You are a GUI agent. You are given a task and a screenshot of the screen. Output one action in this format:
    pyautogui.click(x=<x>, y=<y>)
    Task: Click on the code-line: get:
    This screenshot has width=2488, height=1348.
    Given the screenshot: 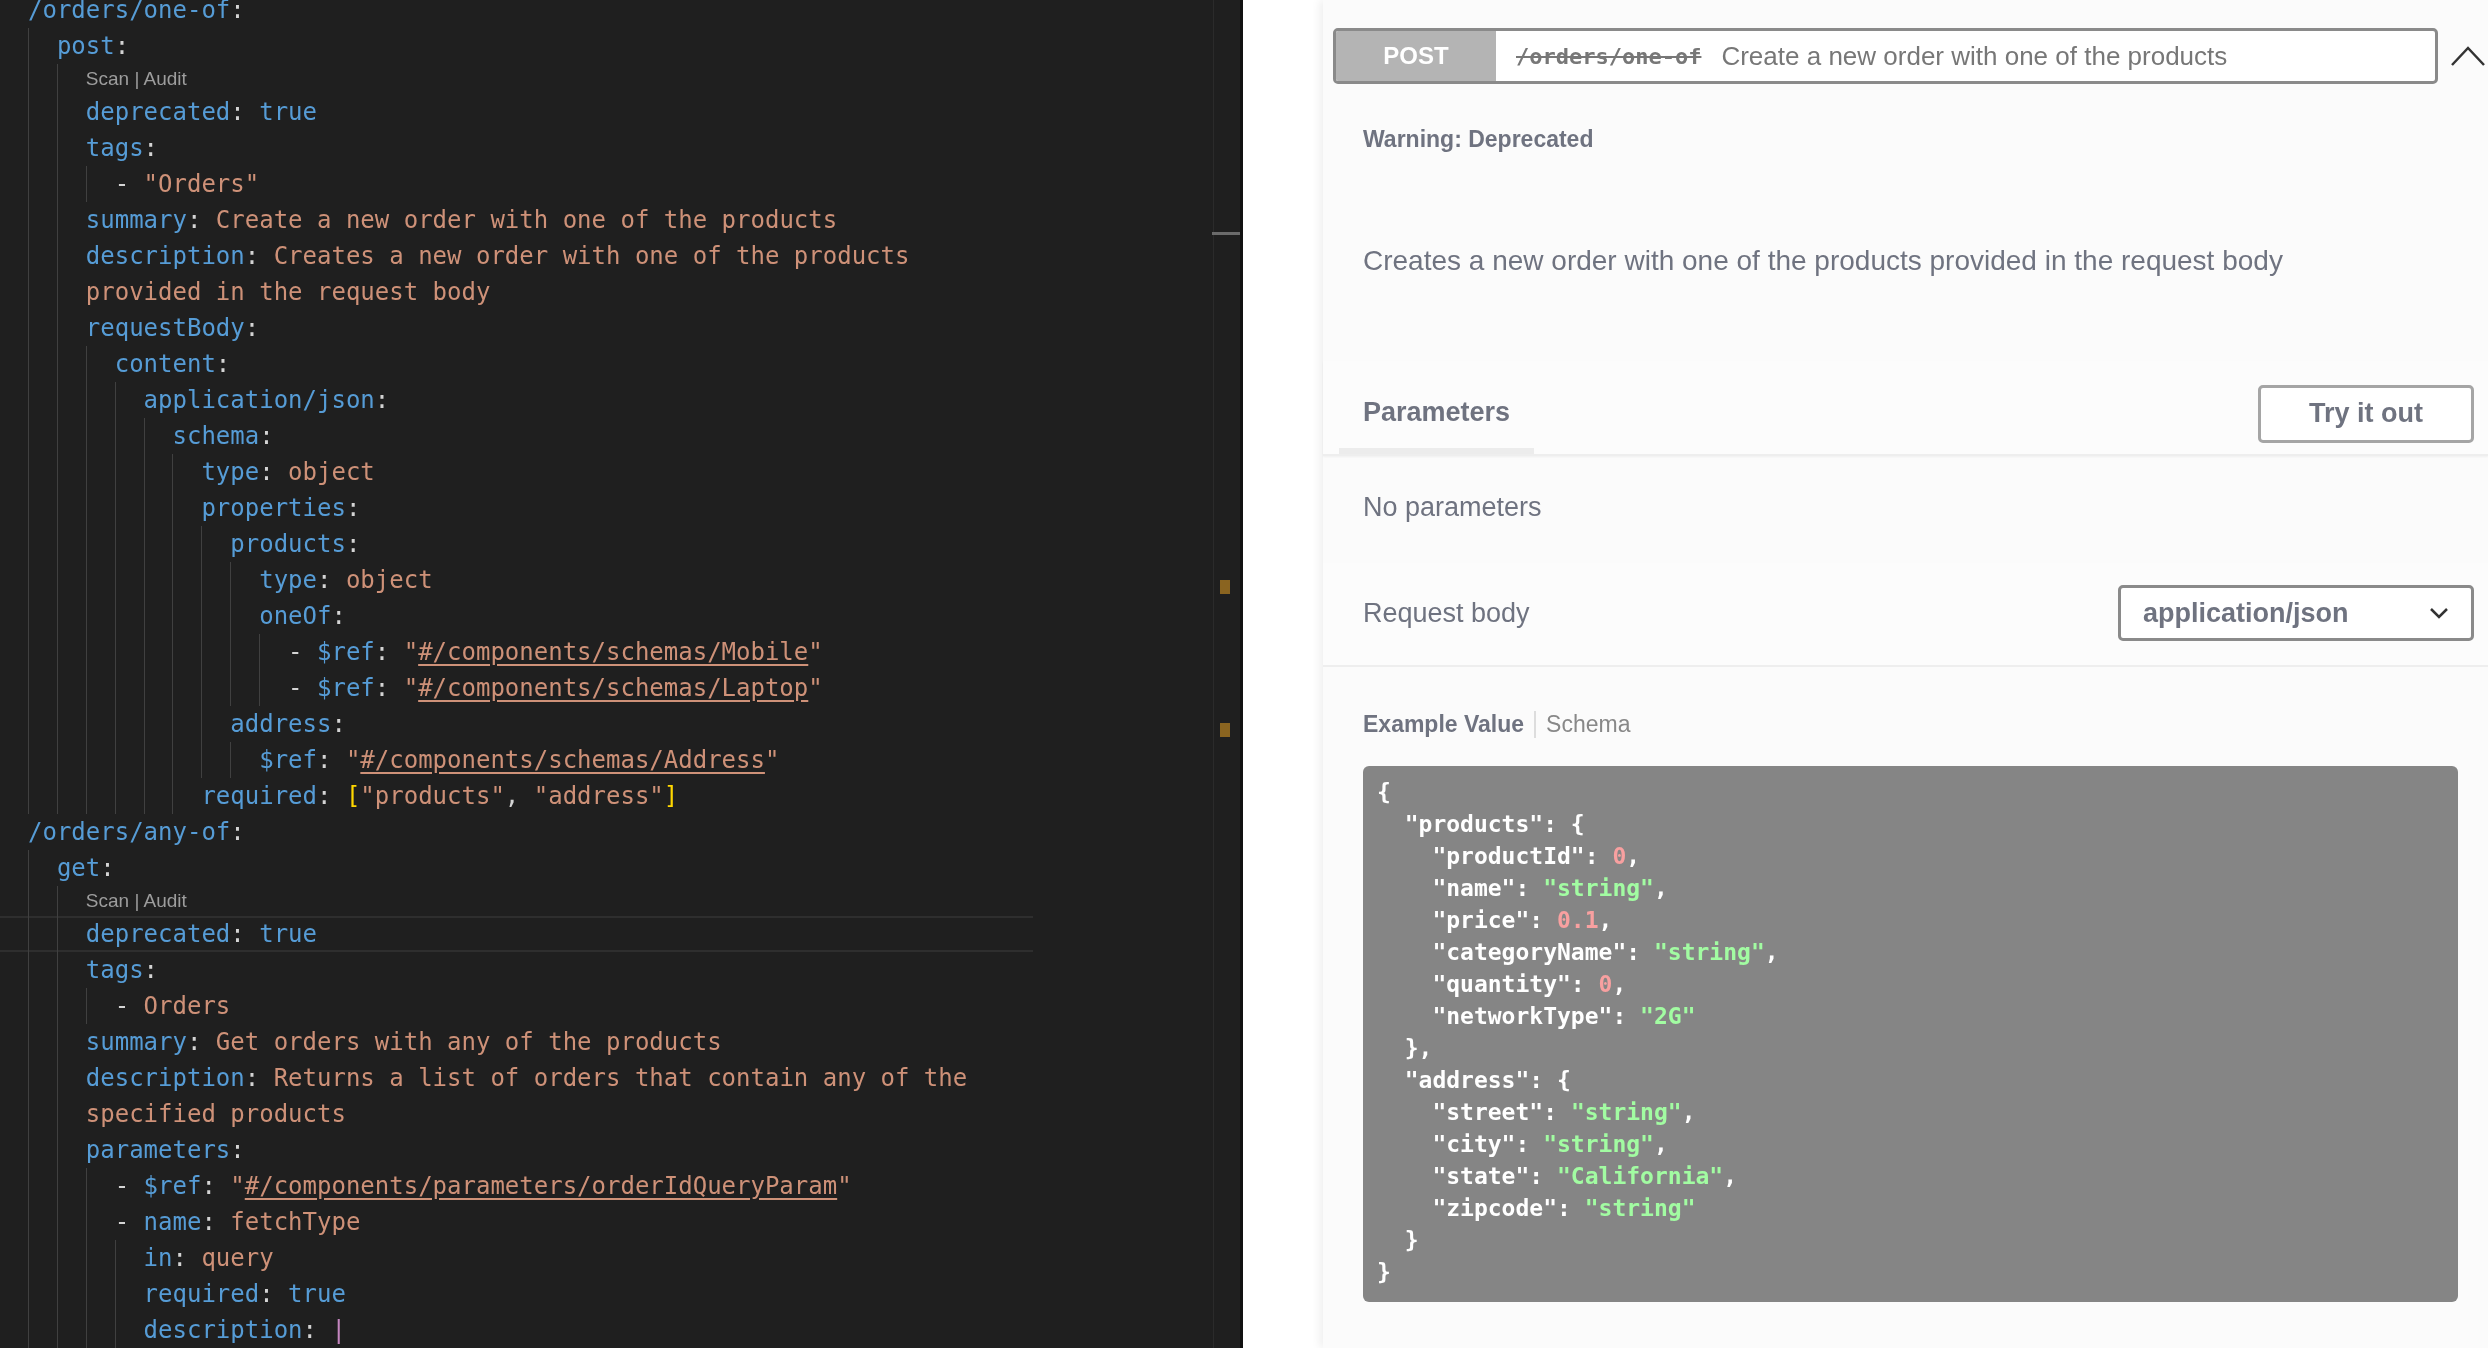 What is the action you would take?
    pyautogui.click(x=85, y=868)
    